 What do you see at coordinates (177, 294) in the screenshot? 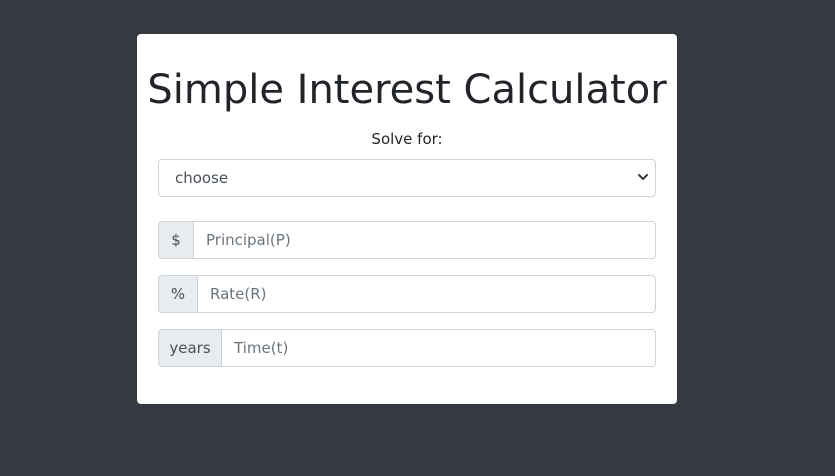
I see `percent-addon: %` at bounding box center [177, 294].